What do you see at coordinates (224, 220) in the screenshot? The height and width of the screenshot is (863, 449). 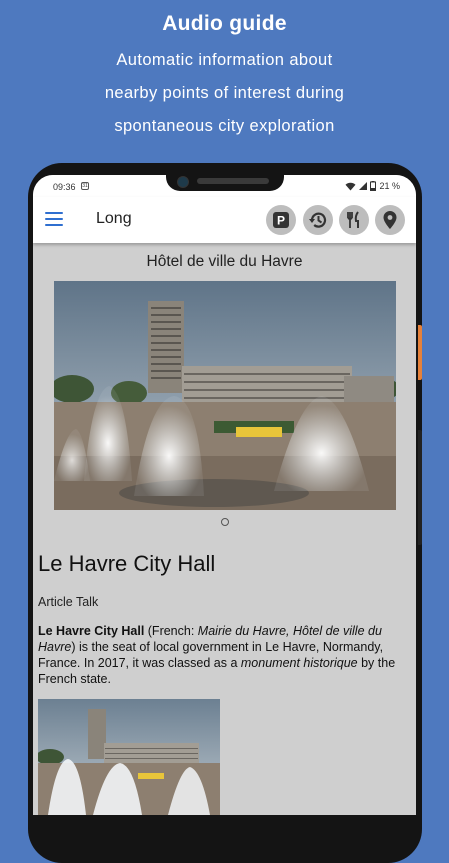 I see `app-bar: Long P` at bounding box center [224, 220].